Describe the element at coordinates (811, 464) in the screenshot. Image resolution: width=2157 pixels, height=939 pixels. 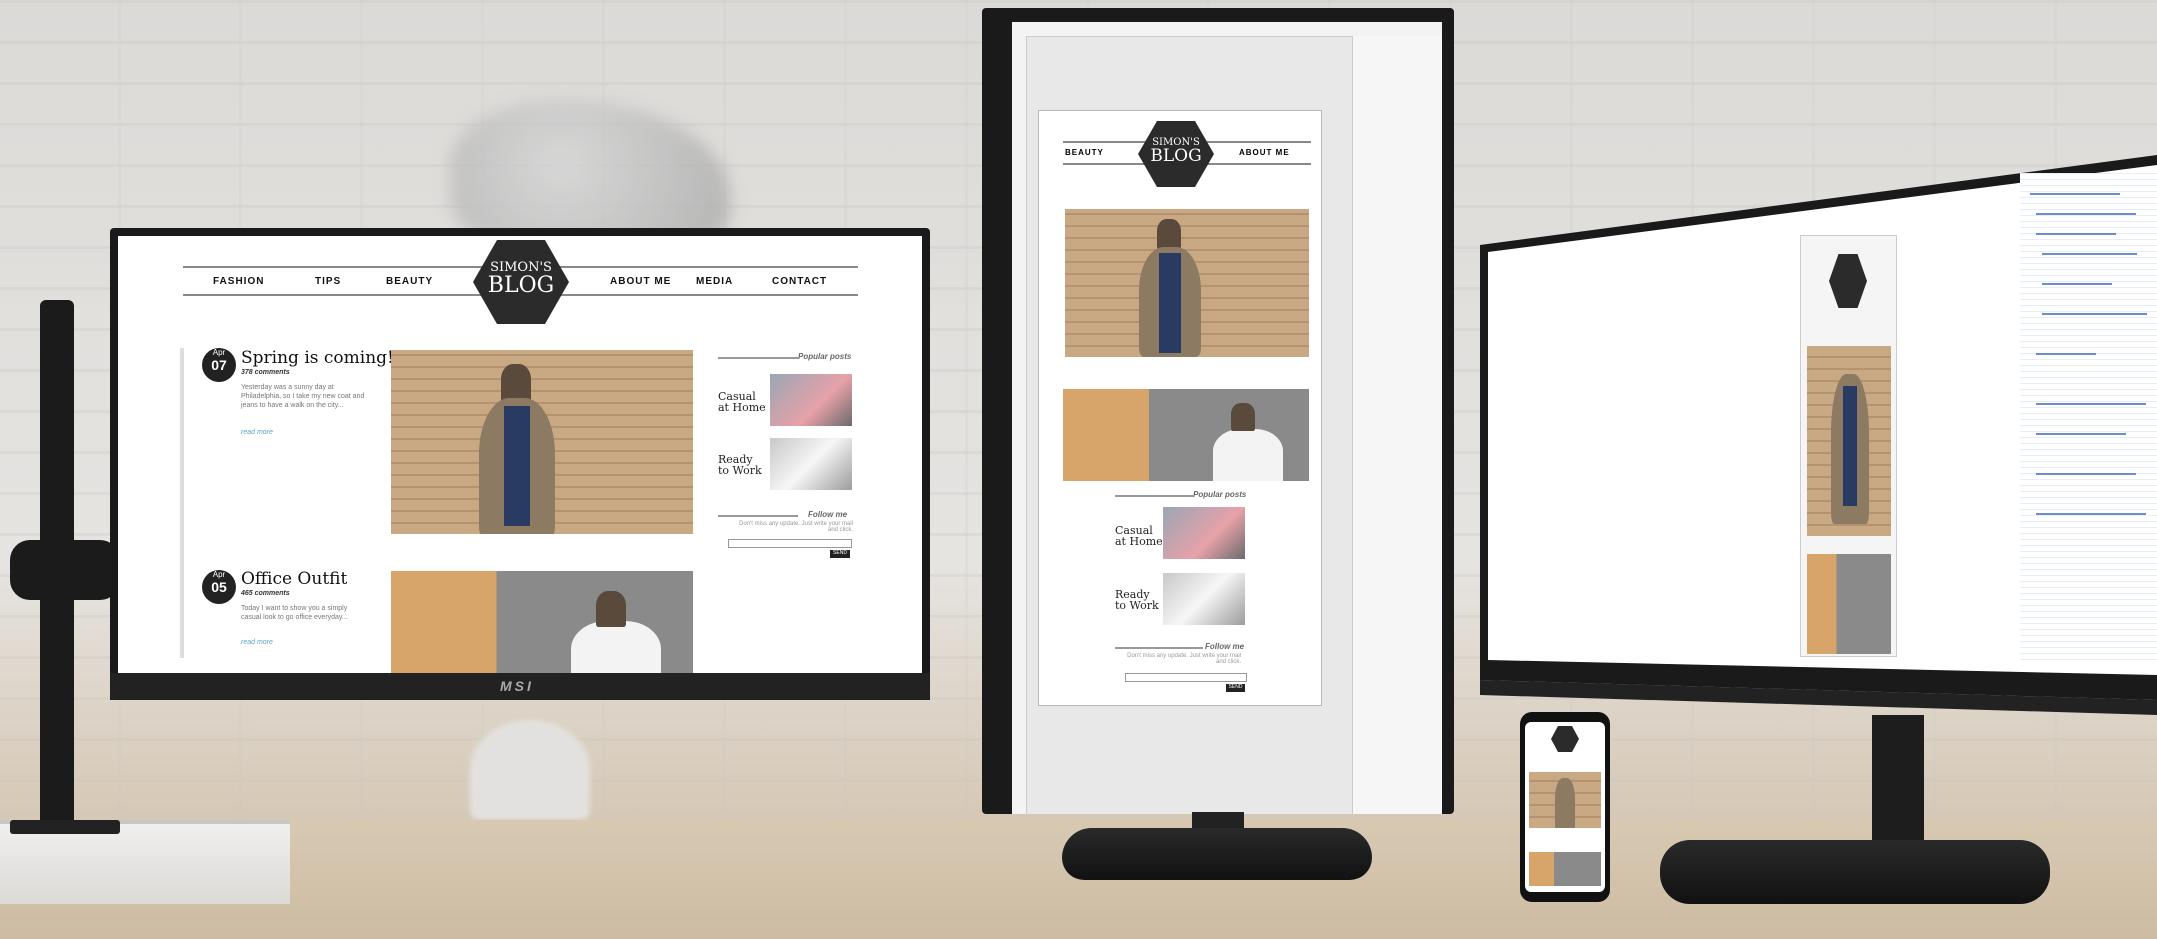
I see `popular-post-thumb-work` at that location.